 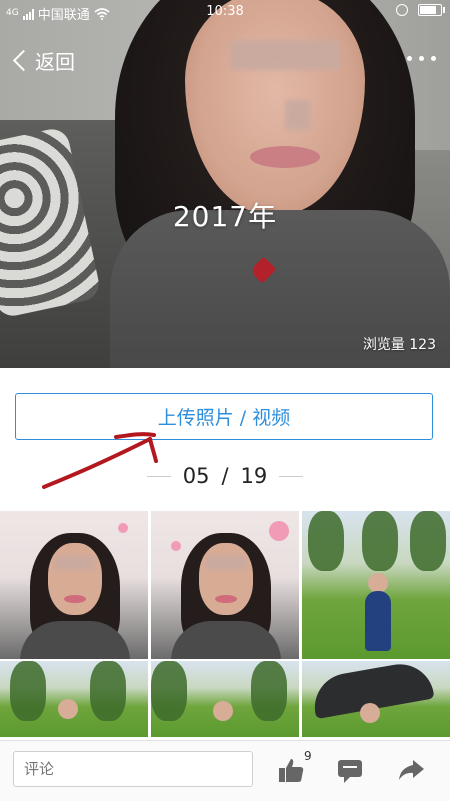 What do you see at coordinates (431, 10) in the screenshot?
I see `battery-icon` at bounding box center [431, 10].